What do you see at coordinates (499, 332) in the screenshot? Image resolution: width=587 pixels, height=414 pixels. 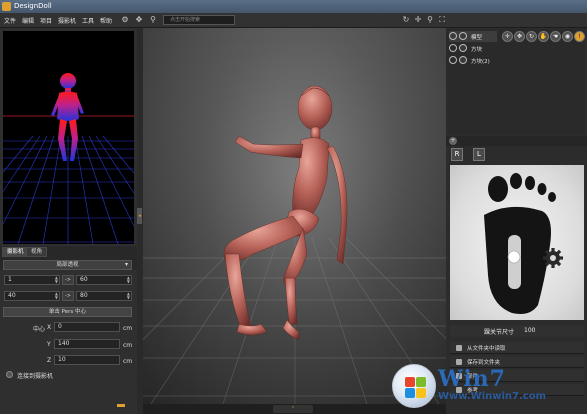 I see `ankle-size-label: 踝关节尺寸` at bounding box center [499, 332].